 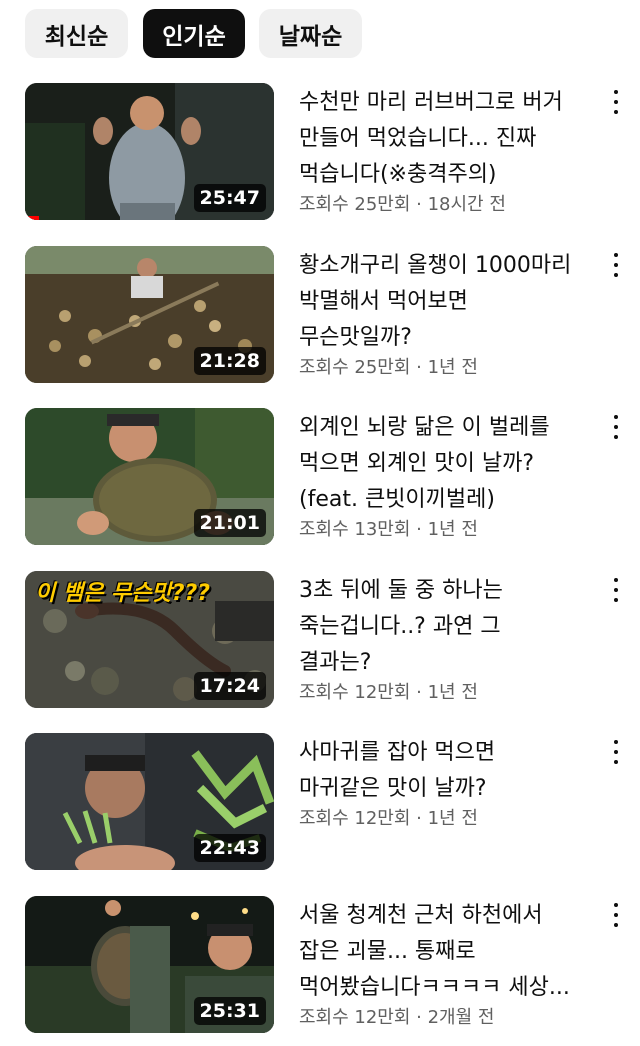 I want to click on video-title-line: 서울 청계천 근처 하천에서, so click(x=421, y=915).